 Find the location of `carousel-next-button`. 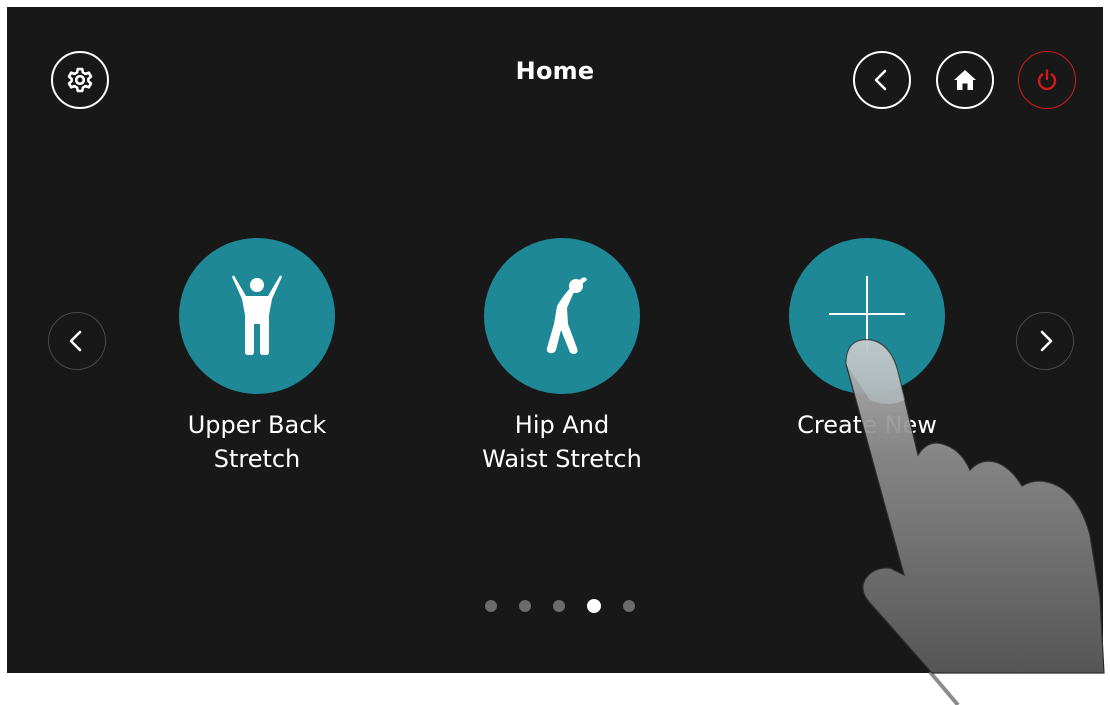

carousel-next-button is located at coordinates (1045, 341).